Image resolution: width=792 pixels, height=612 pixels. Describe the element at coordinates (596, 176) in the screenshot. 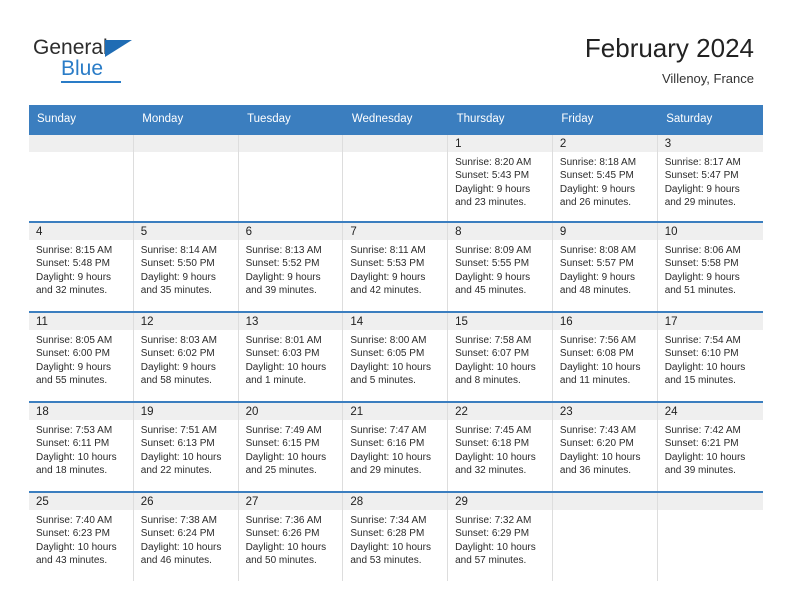

I see `sunset-text: Sunset: 5:45 PM` at that location.